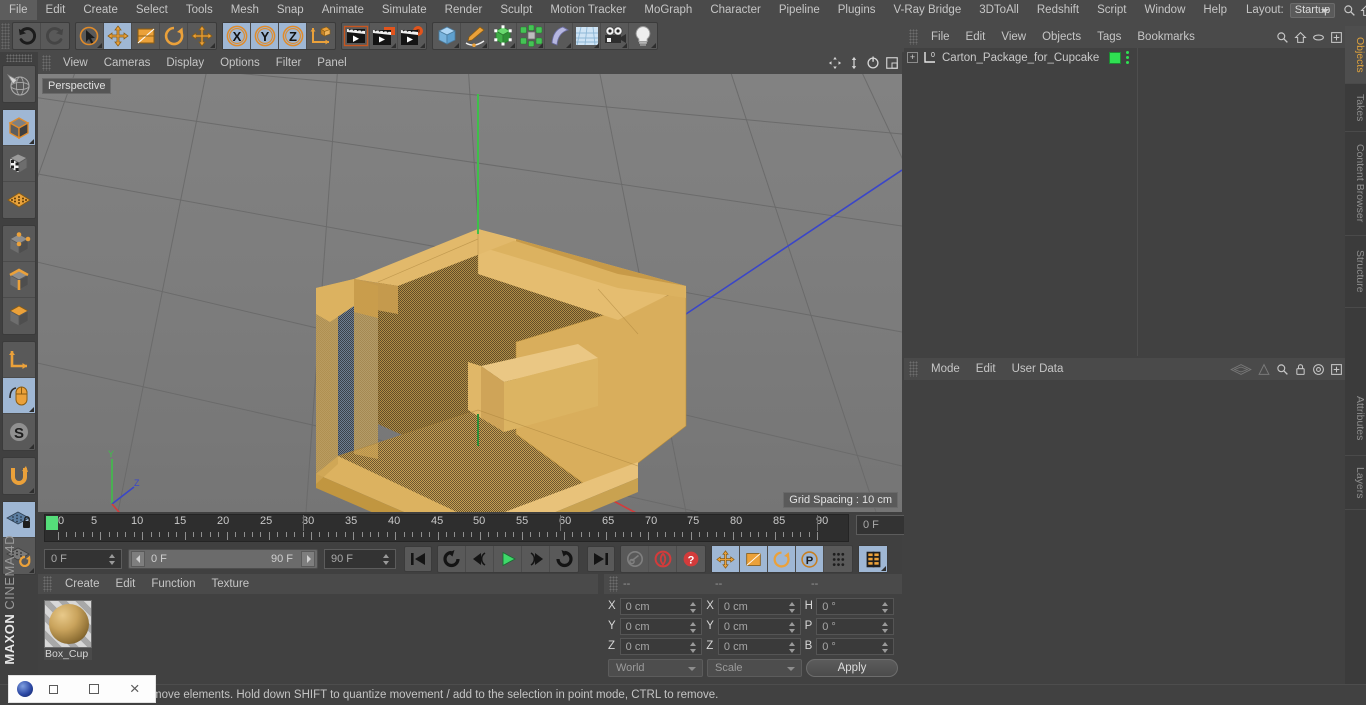 Image resolution: width=1366 pixels, height=705 pixels. Describe the element at coordinates (27, 36) in the screenshot. I see `undo-button` at that location.